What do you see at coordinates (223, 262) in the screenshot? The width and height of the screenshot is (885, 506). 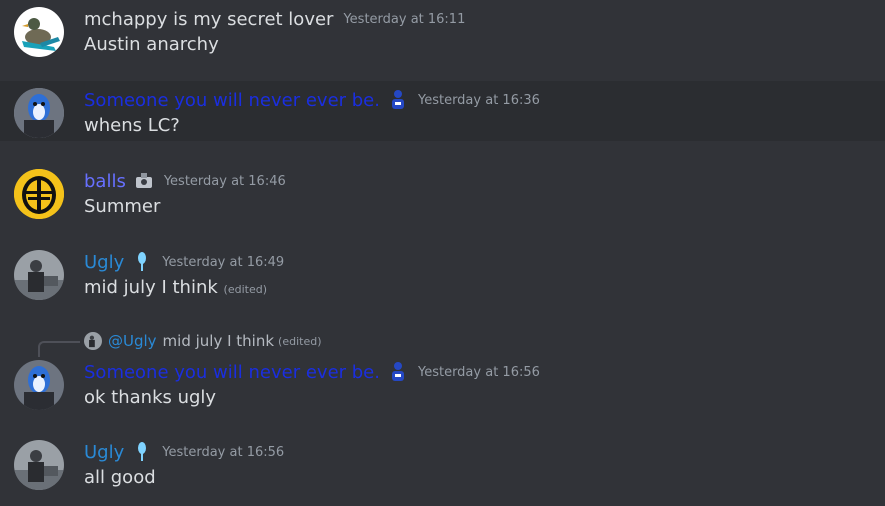 I see `timestamp: Yesterday at 16:49` at bounding box center [223, 262].